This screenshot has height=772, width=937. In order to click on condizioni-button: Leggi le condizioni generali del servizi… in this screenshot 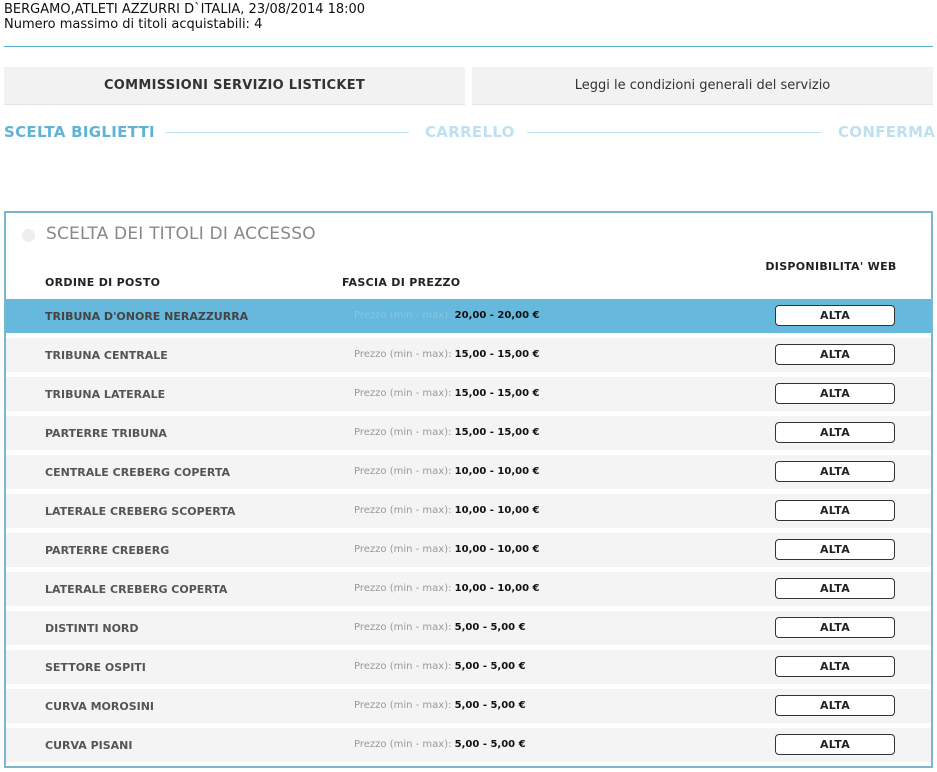, I will do `click(702, 86)`.